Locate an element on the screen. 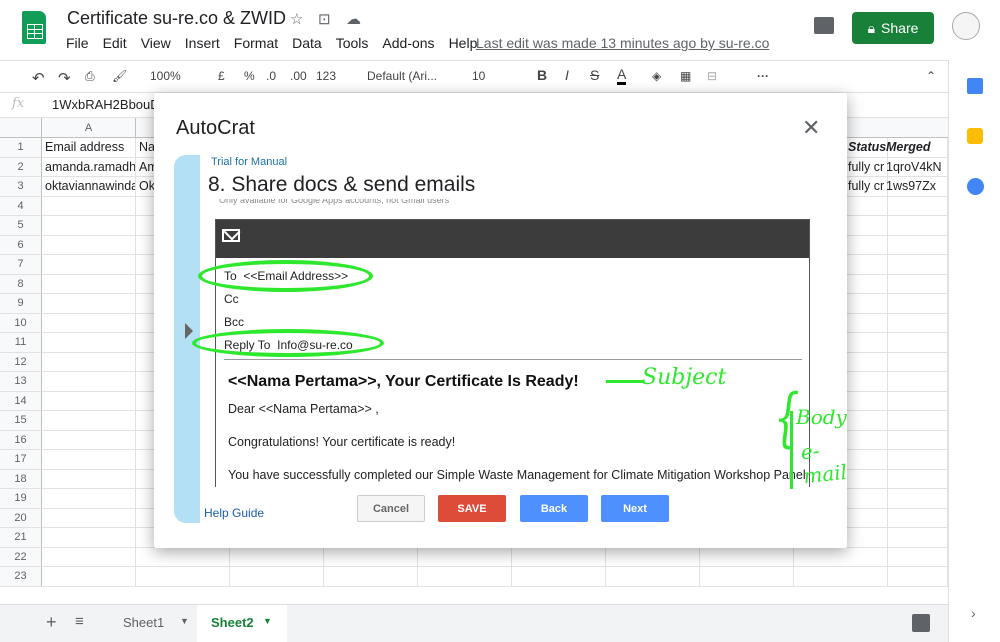 This screenshot has width=1000, height=642. menu-tools: Tools is located at coordinates (352, 43).